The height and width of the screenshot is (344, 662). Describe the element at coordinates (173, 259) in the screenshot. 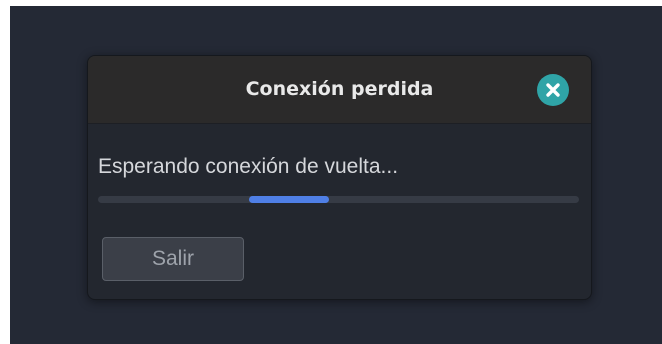

I see `exit-button: Salir` at that location.